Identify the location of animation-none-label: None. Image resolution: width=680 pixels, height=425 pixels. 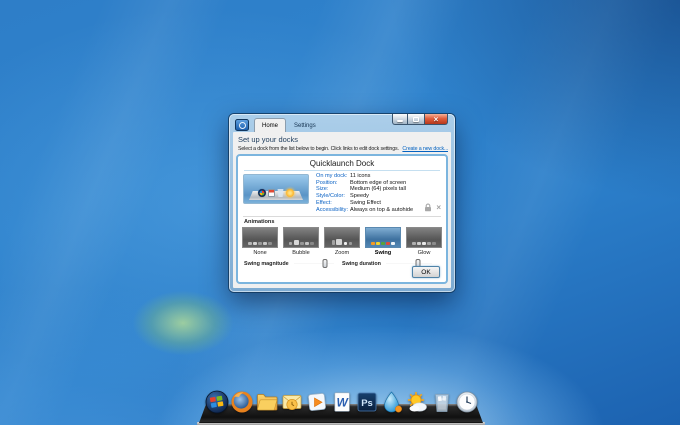
(260, 252).